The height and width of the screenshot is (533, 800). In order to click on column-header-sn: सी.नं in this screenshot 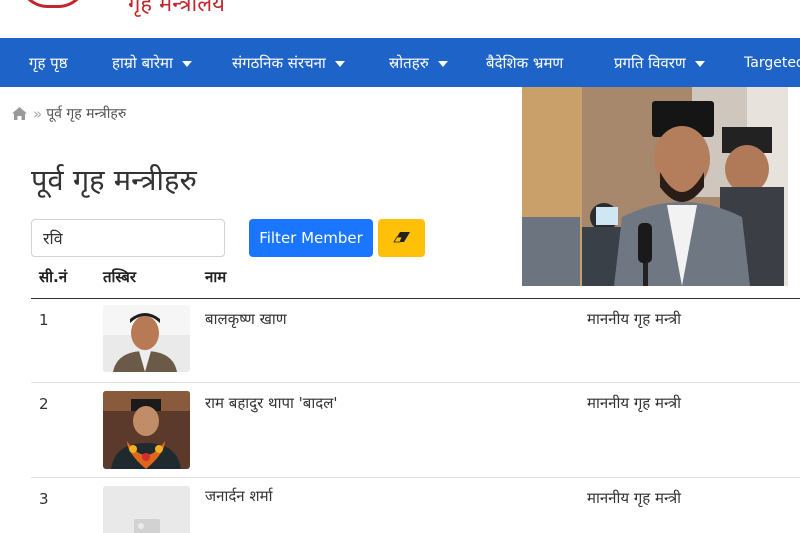, I will do `click(53, 277)`.